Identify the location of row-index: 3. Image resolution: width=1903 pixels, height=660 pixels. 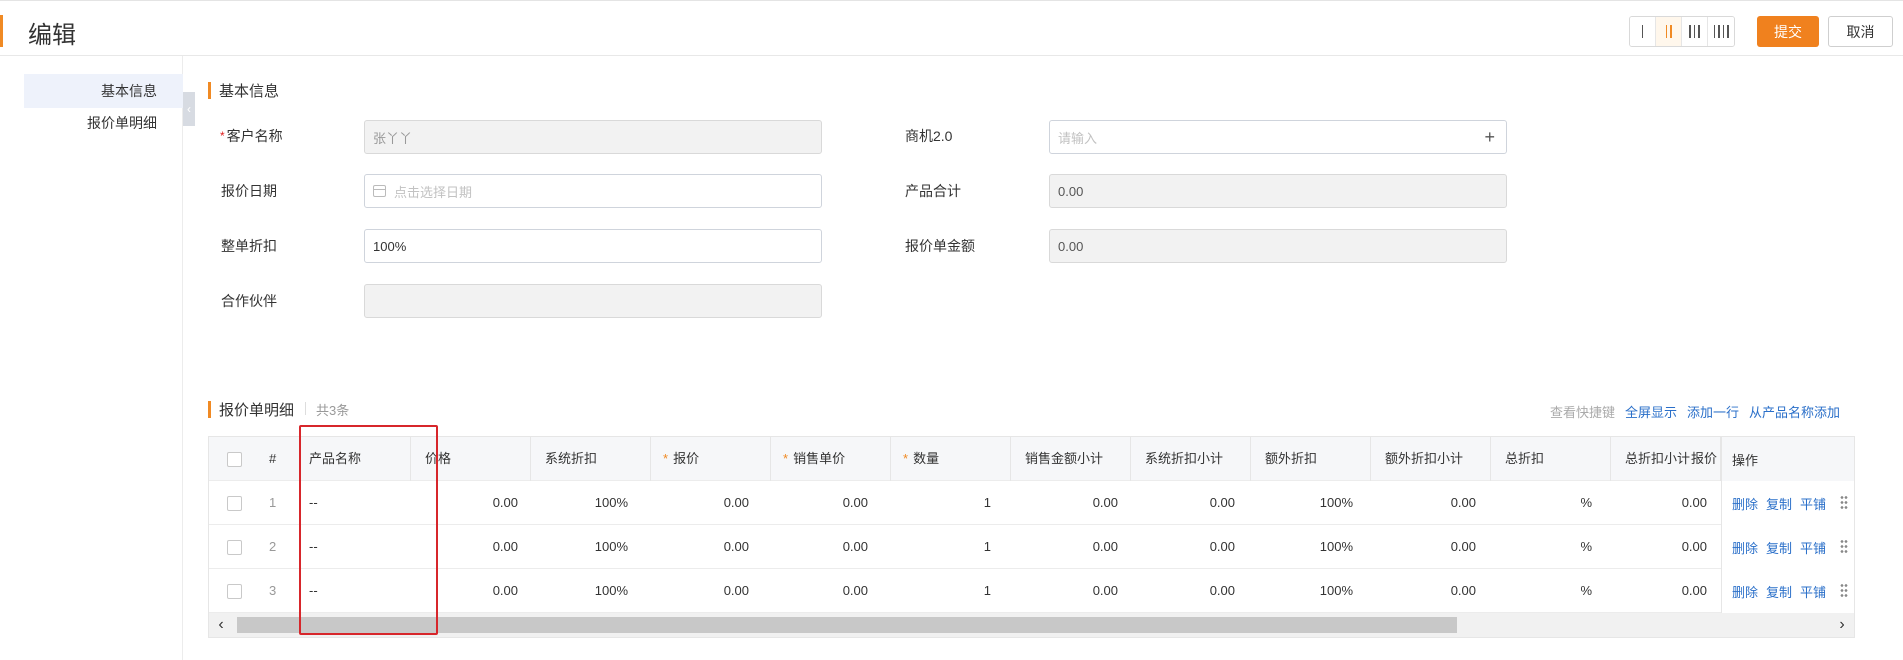
(273, 590).